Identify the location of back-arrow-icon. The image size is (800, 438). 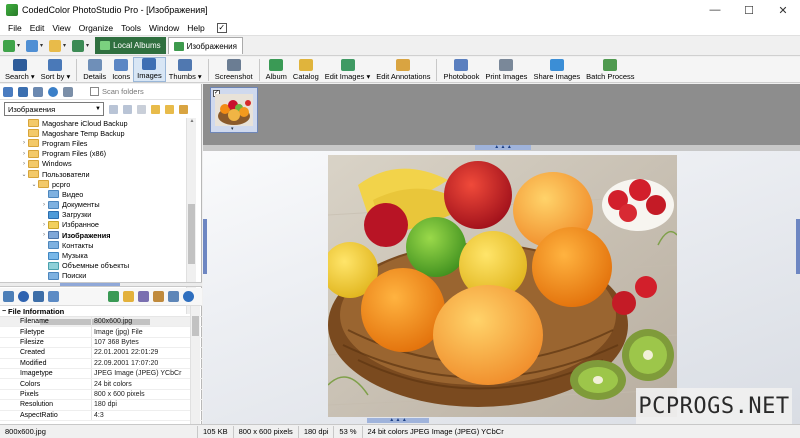
(113, 109).